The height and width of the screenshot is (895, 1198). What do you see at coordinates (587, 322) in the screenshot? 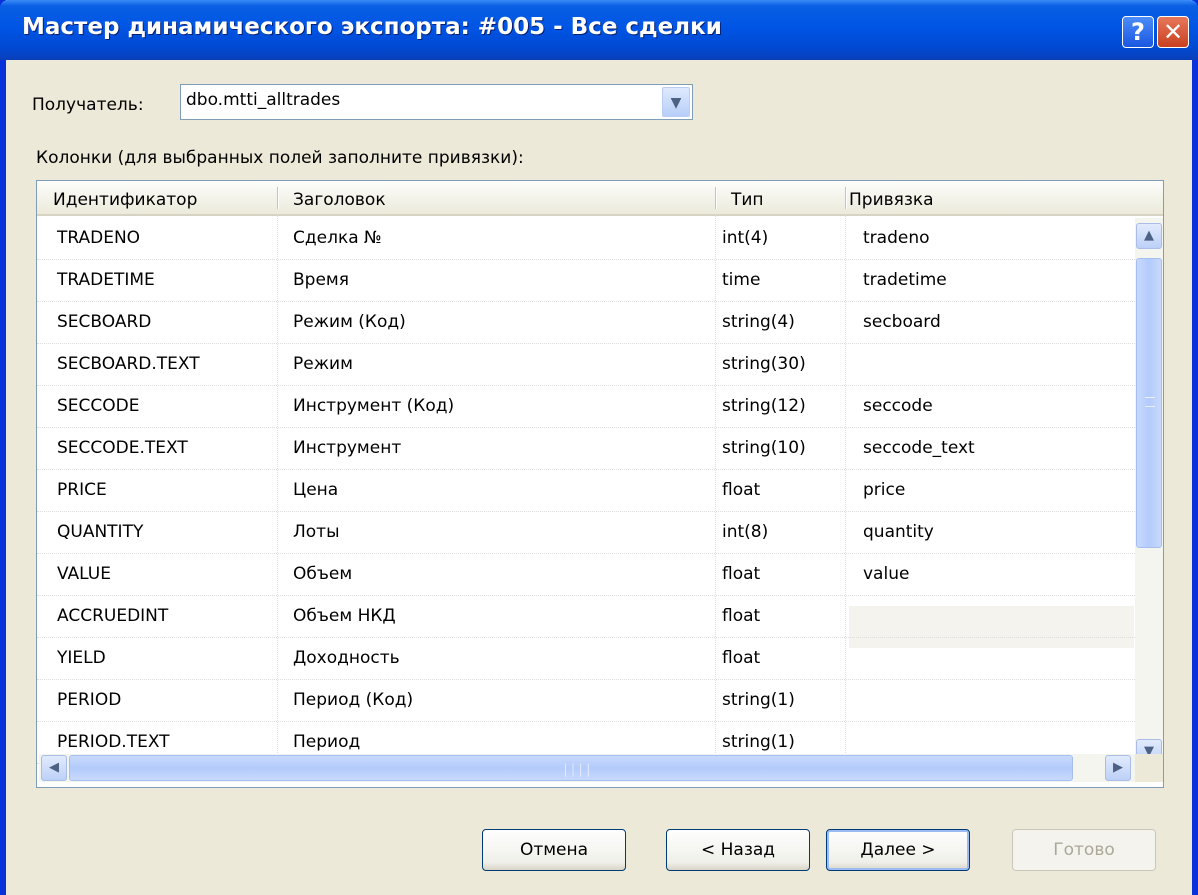
I see `table-row: SECBOARD Режим (Код) string(4) secboard` at bounding box center [587, 322].